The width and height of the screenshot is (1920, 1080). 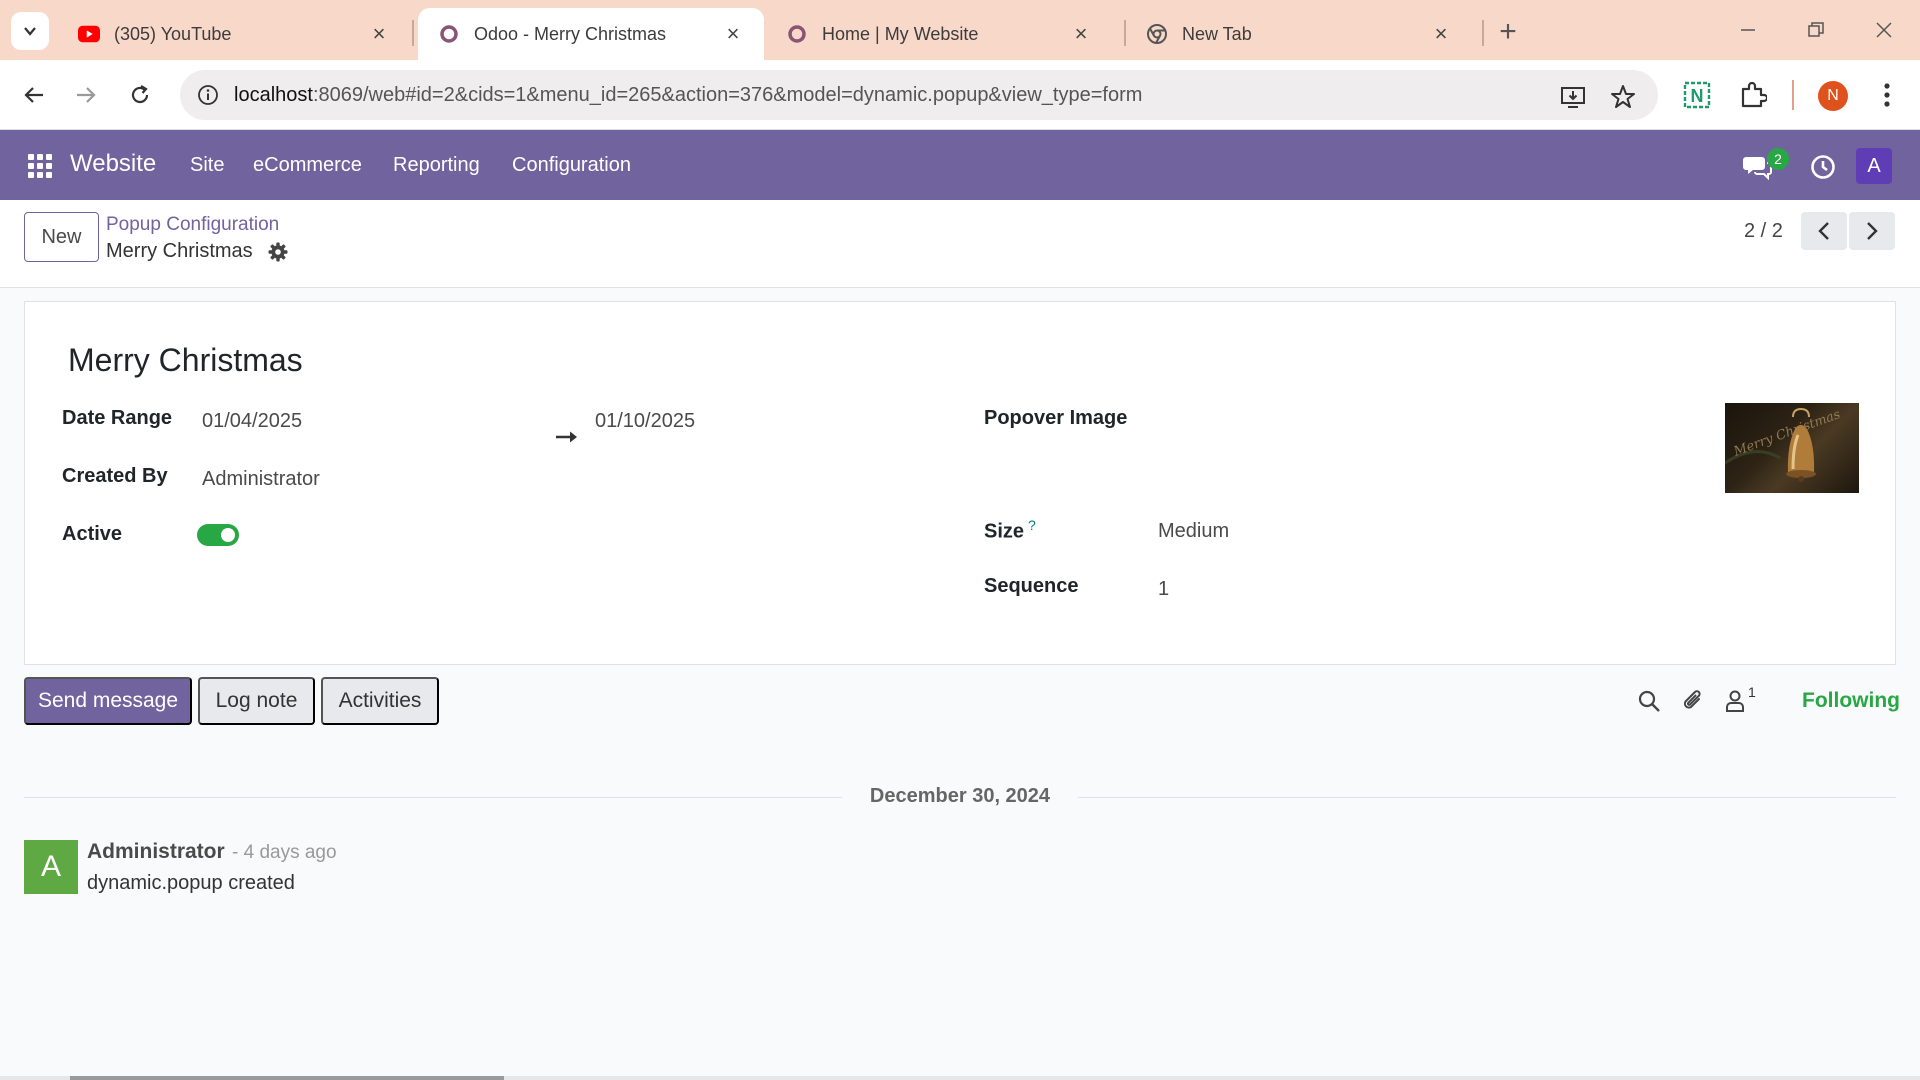 What do you see at coordinates (89, 34) in the screenshot?
I see `youtube-icon` at bounding box center [89, 34].